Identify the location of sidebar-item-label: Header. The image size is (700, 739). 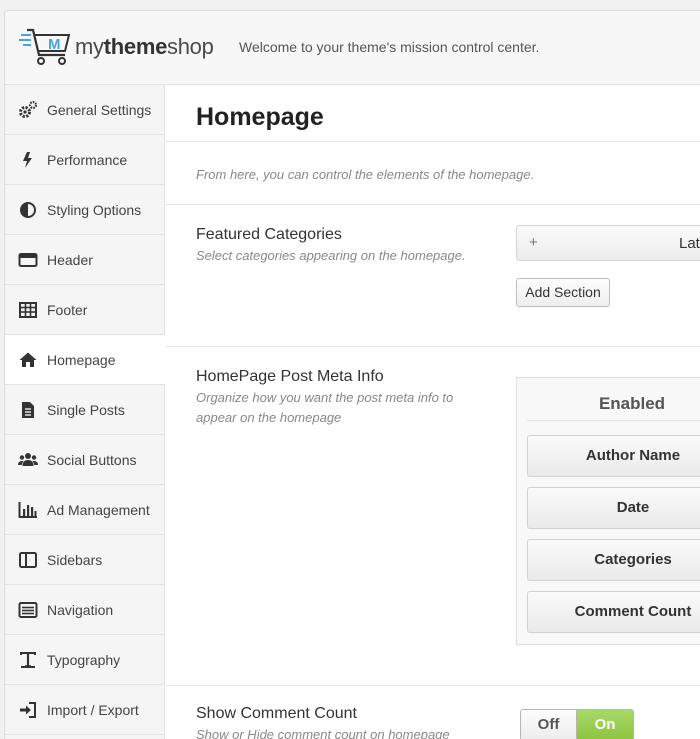
(70, 259).